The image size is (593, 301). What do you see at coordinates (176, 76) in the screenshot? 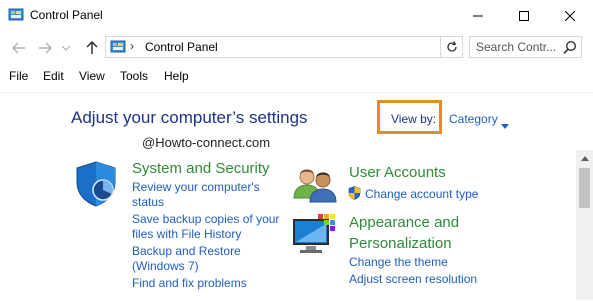
I see `menu-help: Help` at bounding box center [176, 76].